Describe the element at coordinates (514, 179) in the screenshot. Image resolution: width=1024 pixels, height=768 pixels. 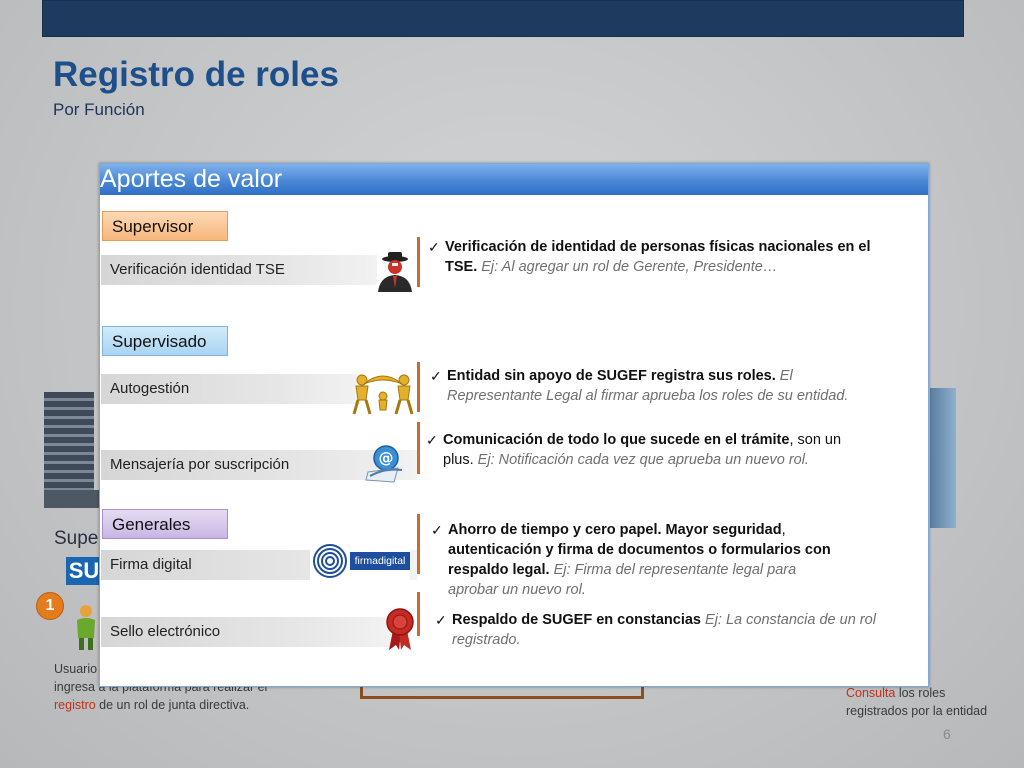
I see `panel-header: Aportes de valor` at that location.